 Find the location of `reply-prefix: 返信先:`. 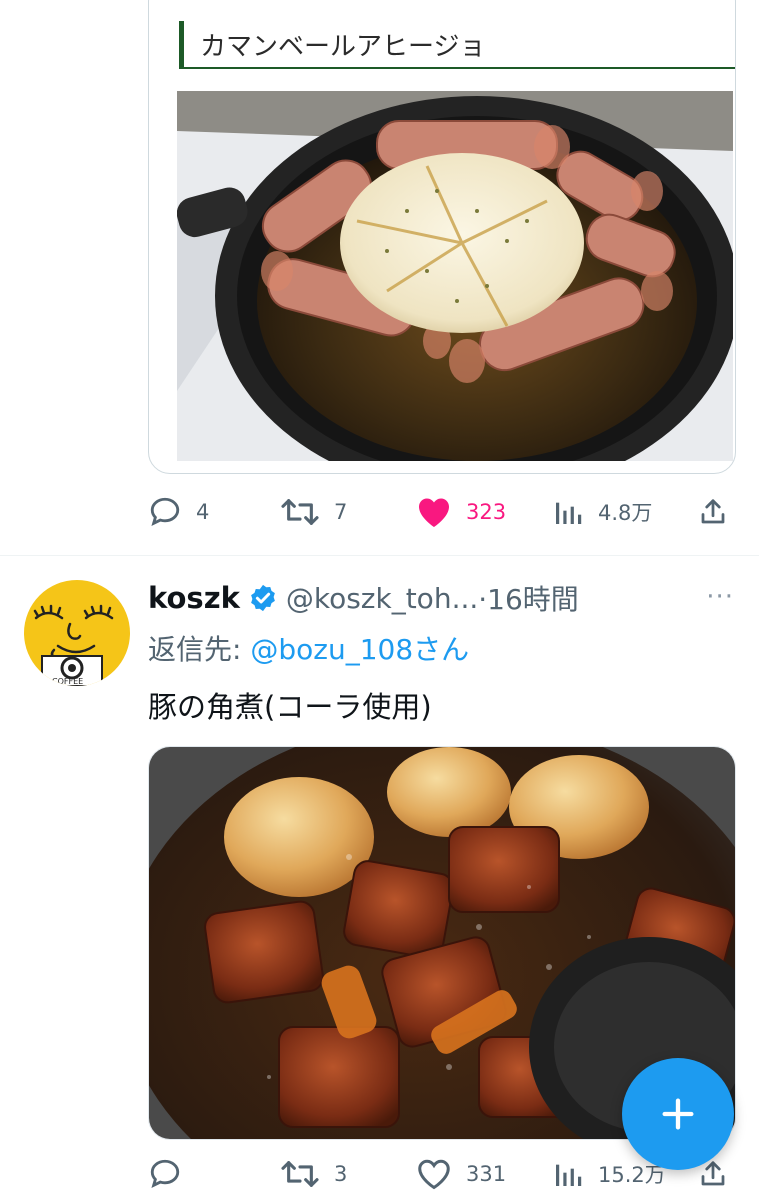

reply-prefix: 返信先: is located at coordinates (199, 649).